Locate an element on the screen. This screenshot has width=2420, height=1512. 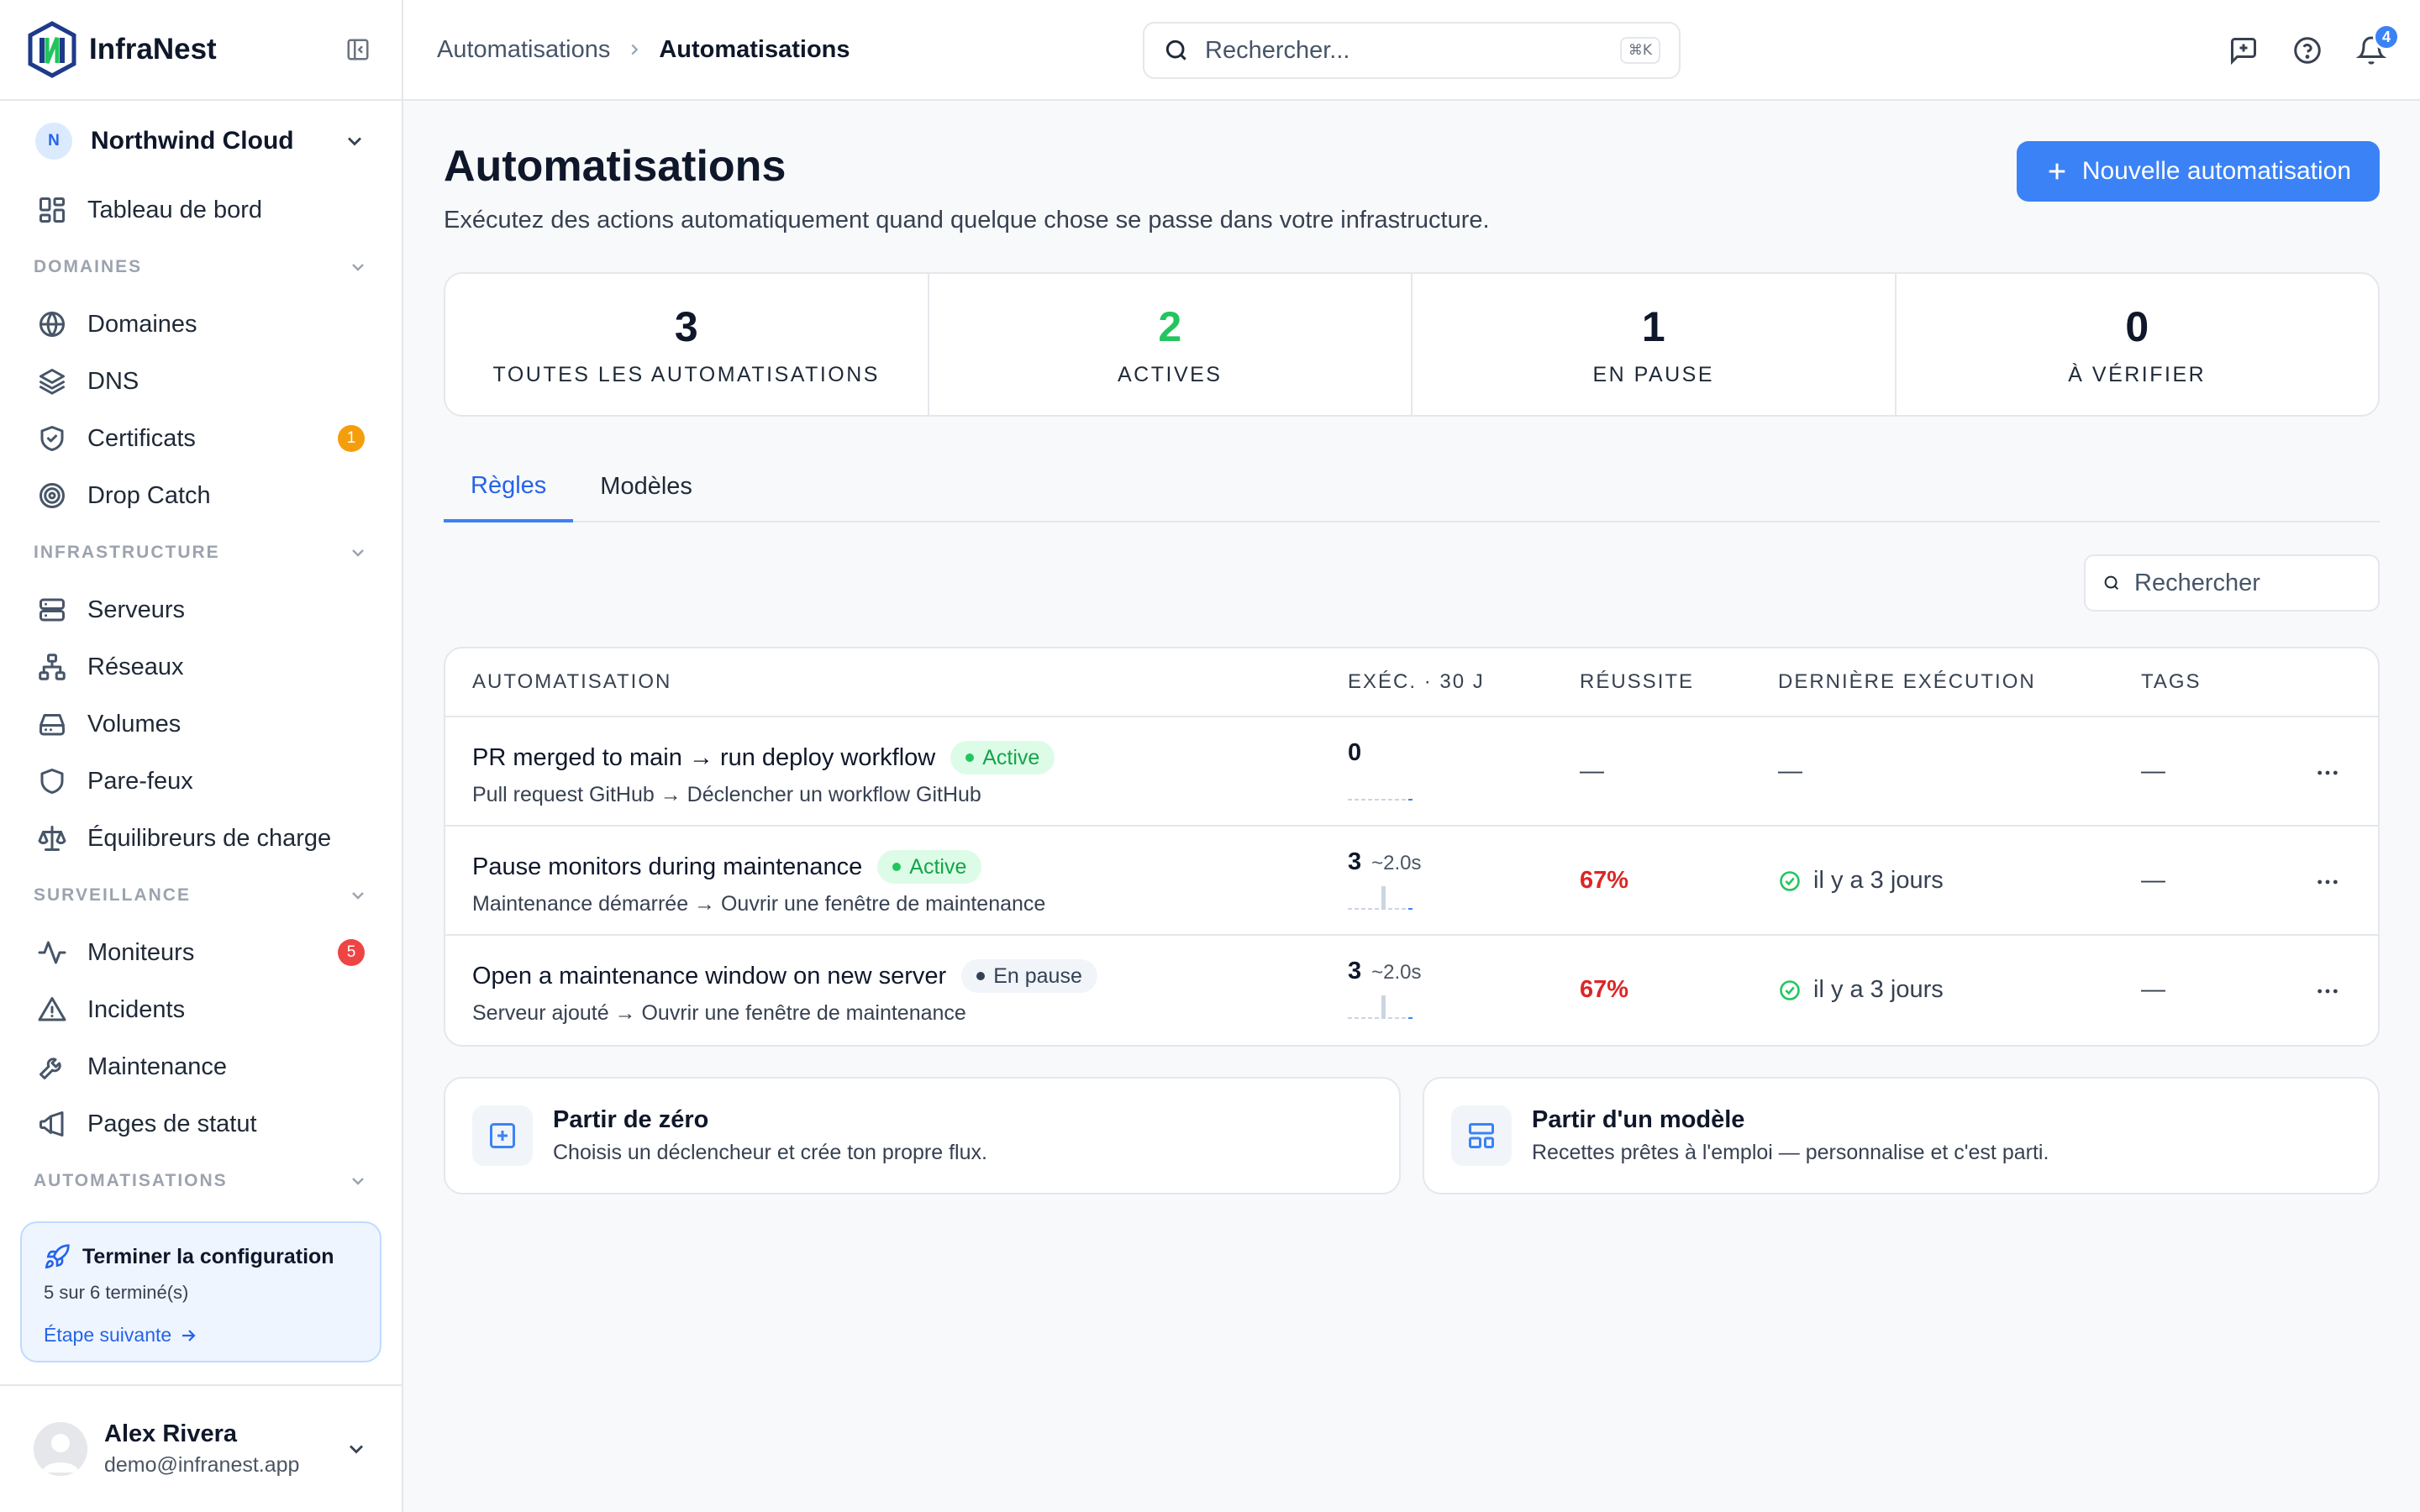
sidebar-item-domaines: Domaines is located at coordinates (201, 324).